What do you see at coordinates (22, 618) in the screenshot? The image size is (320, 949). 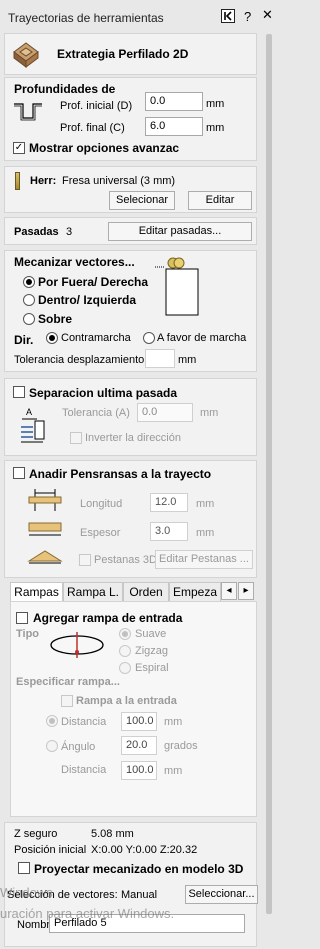 I see `add-ramp-checkbox` at bounding box center [22, 618].